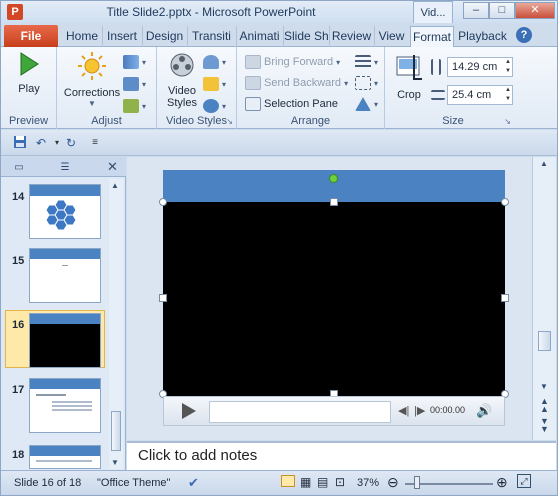  What do you see at coordinates (164, 36) in the screenshot?
I see `tab-design: Design` at bounding box center [164, 36].